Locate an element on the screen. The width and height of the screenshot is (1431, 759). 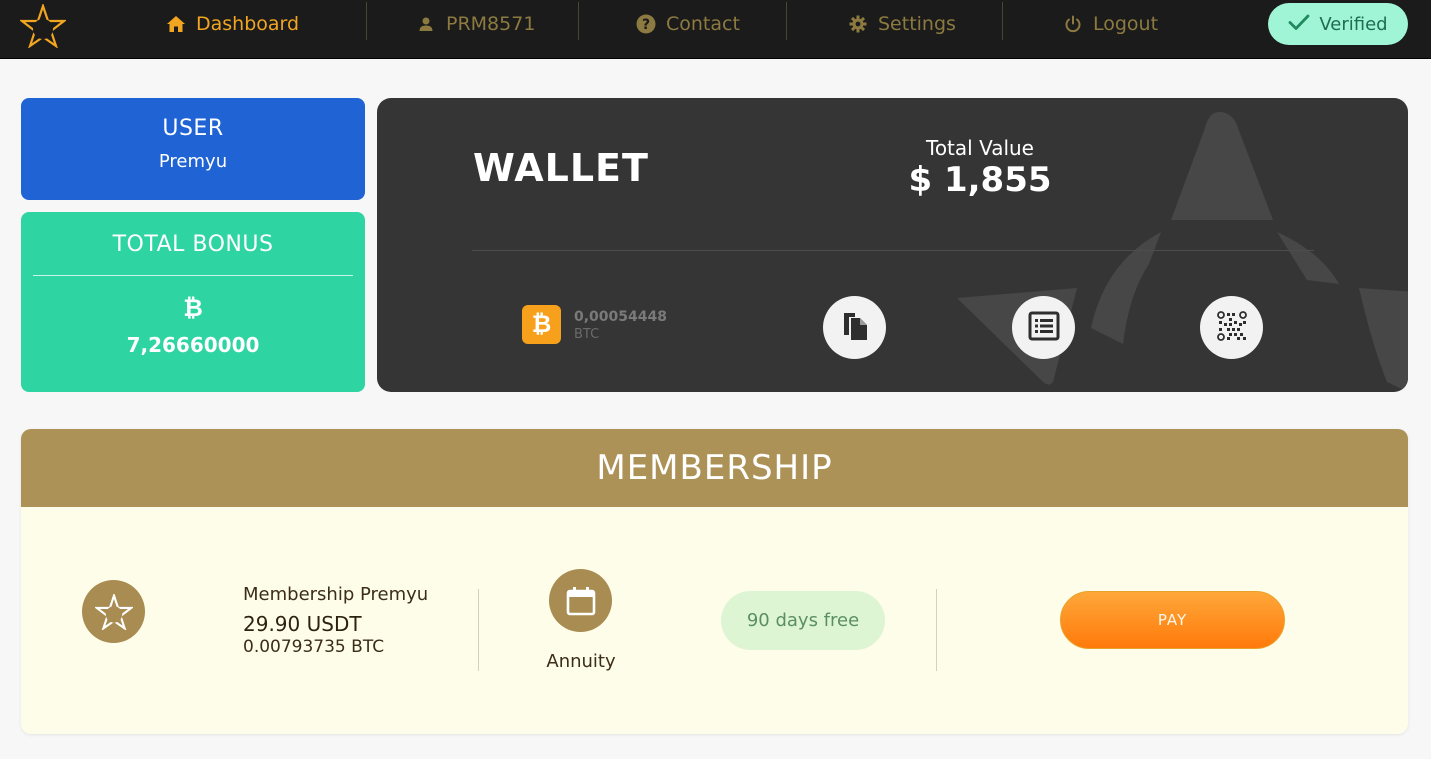
total-bonus-value: 7,26660000 is located at coordinates (193, 345).